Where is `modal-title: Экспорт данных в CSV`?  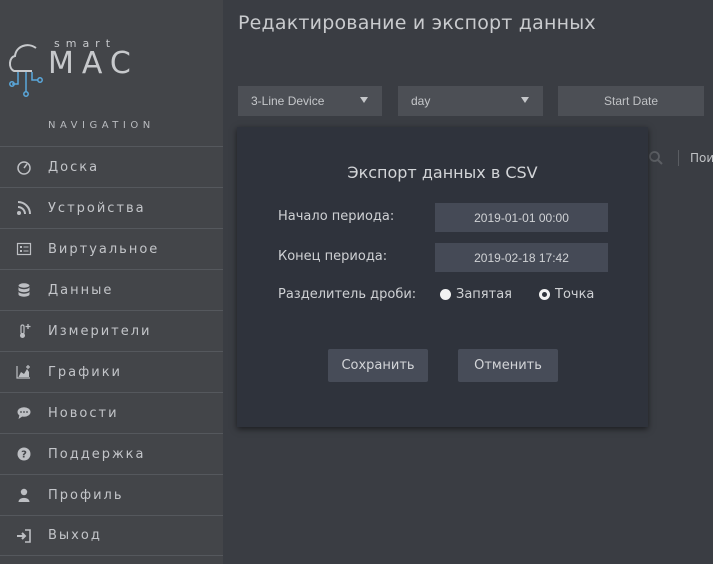
modal-title: Экспорт данных в CSV is located at coordinates (442, 172).